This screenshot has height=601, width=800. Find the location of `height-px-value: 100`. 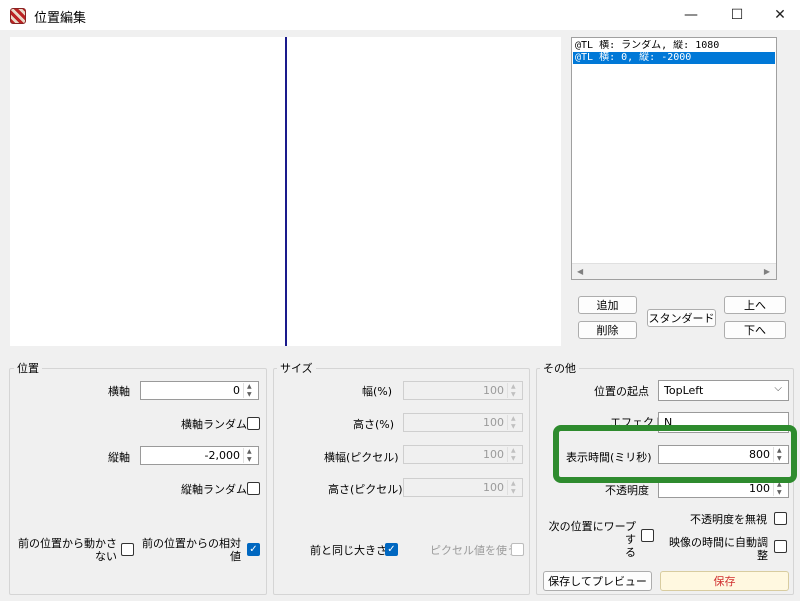

height-px-value: 100 is located at coordinates (493, 487).